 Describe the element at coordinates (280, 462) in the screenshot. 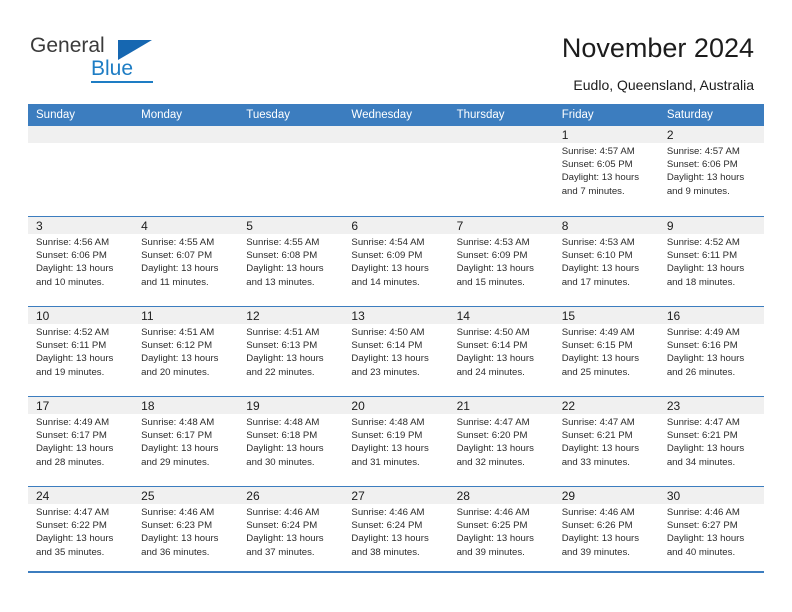

I see `daylight-duration-line2: and 30 minutes.` at that location.